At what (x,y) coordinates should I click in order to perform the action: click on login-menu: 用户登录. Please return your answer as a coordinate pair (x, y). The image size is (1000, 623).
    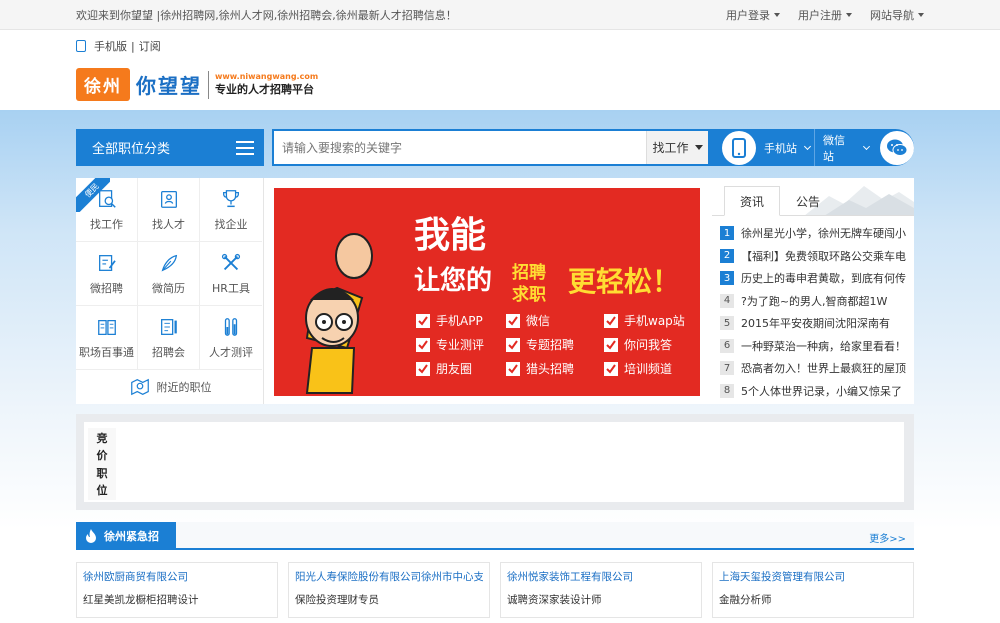
    Looking at the image, I should click on (753, 15).